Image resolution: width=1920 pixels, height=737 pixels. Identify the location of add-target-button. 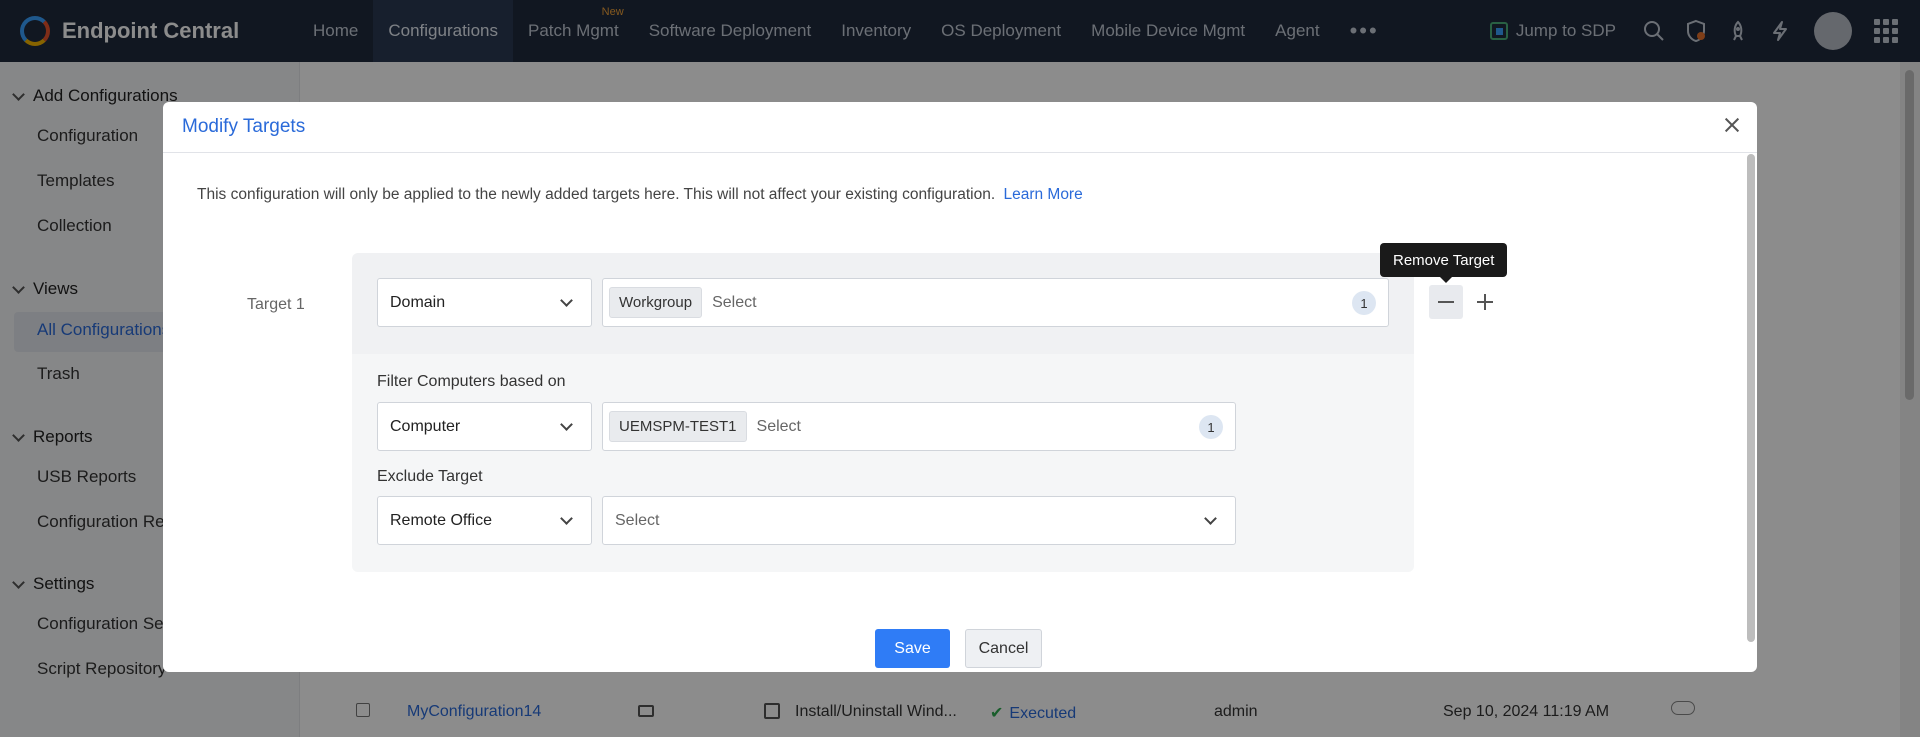
(1485, 302).